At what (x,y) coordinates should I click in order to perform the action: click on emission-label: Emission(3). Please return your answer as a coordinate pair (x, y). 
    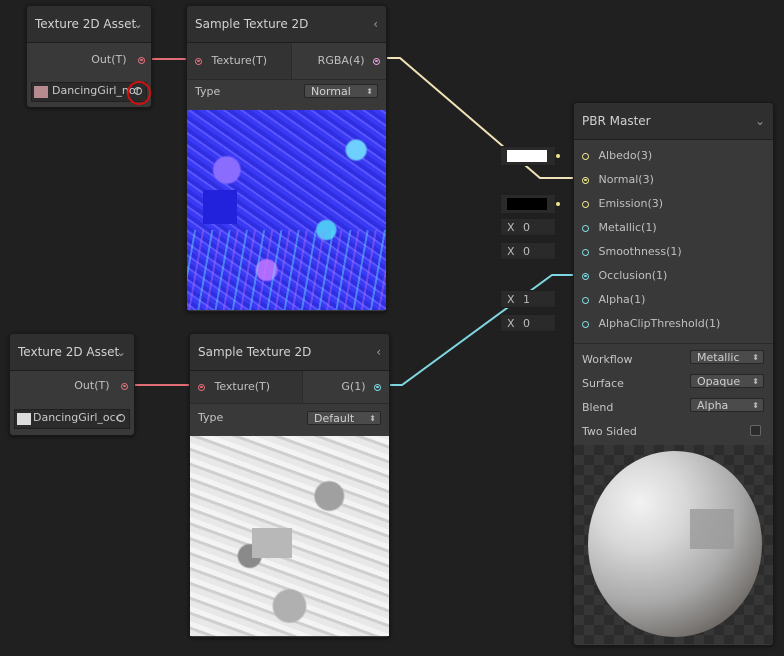
    Looking at the image, I should click on (631, 203).